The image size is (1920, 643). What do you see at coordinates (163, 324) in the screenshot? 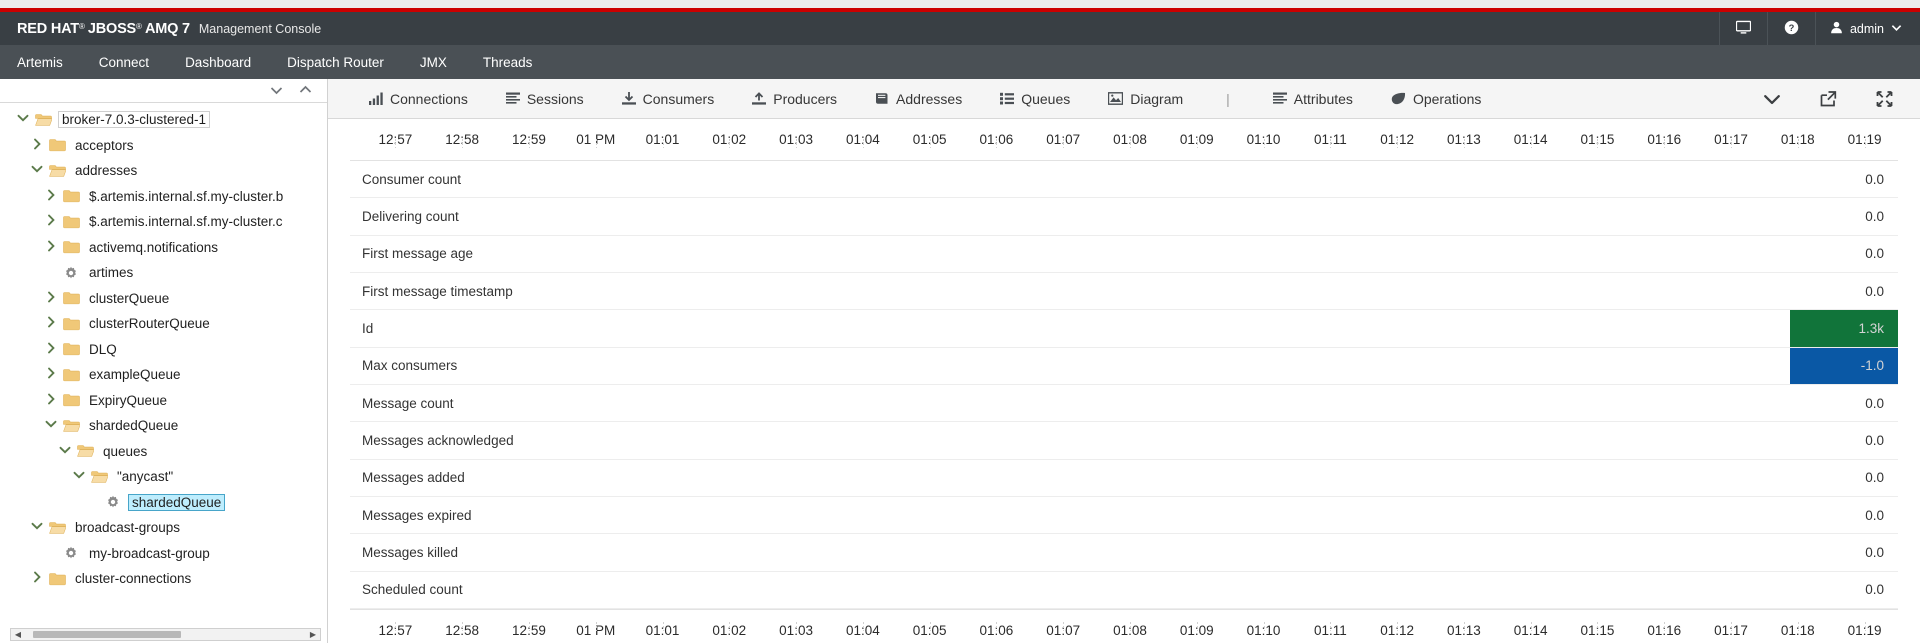
I see `tree-node-clusterrouterqueue: clusterRouterQueue` at bounding box center [163, 324].